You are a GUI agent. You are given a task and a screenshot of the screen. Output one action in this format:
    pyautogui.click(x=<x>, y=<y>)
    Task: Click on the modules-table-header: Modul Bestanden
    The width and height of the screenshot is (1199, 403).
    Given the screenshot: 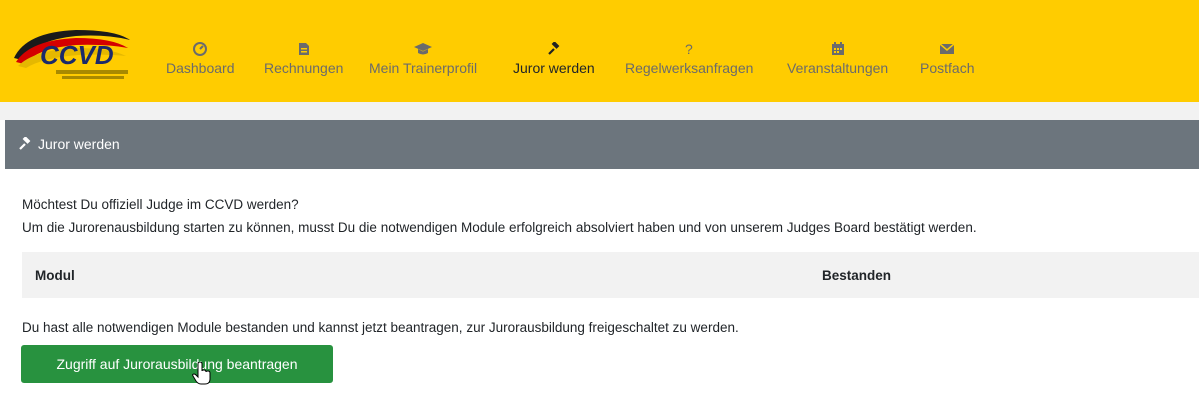 What is the action you would take?
    pyautogui.click(x=610, y=275)
    